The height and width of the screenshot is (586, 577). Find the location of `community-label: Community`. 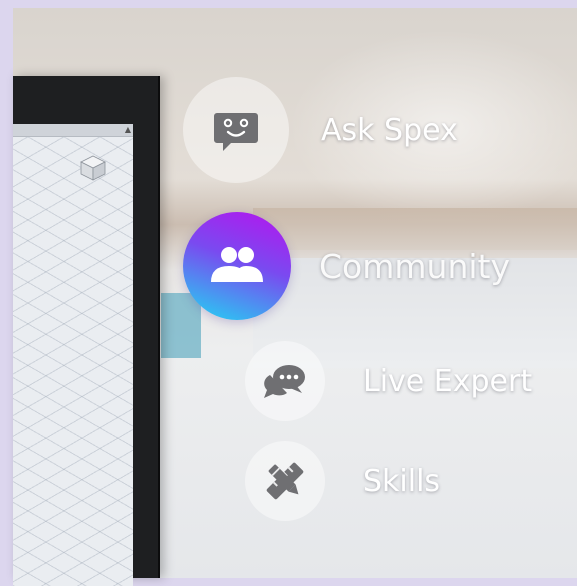

community-label: Community is located at coordinates (414, 266).